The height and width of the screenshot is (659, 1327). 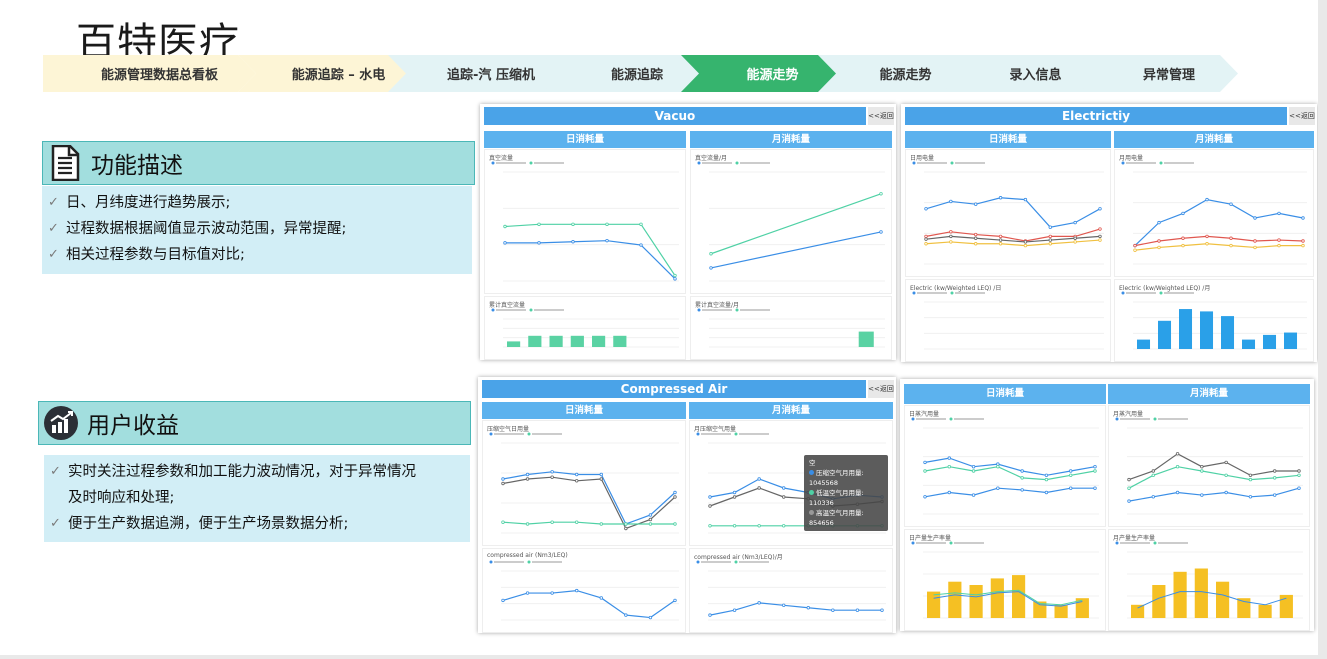 I want to click on list-item: 及时响应和处理;, so click(x=121, y=498).